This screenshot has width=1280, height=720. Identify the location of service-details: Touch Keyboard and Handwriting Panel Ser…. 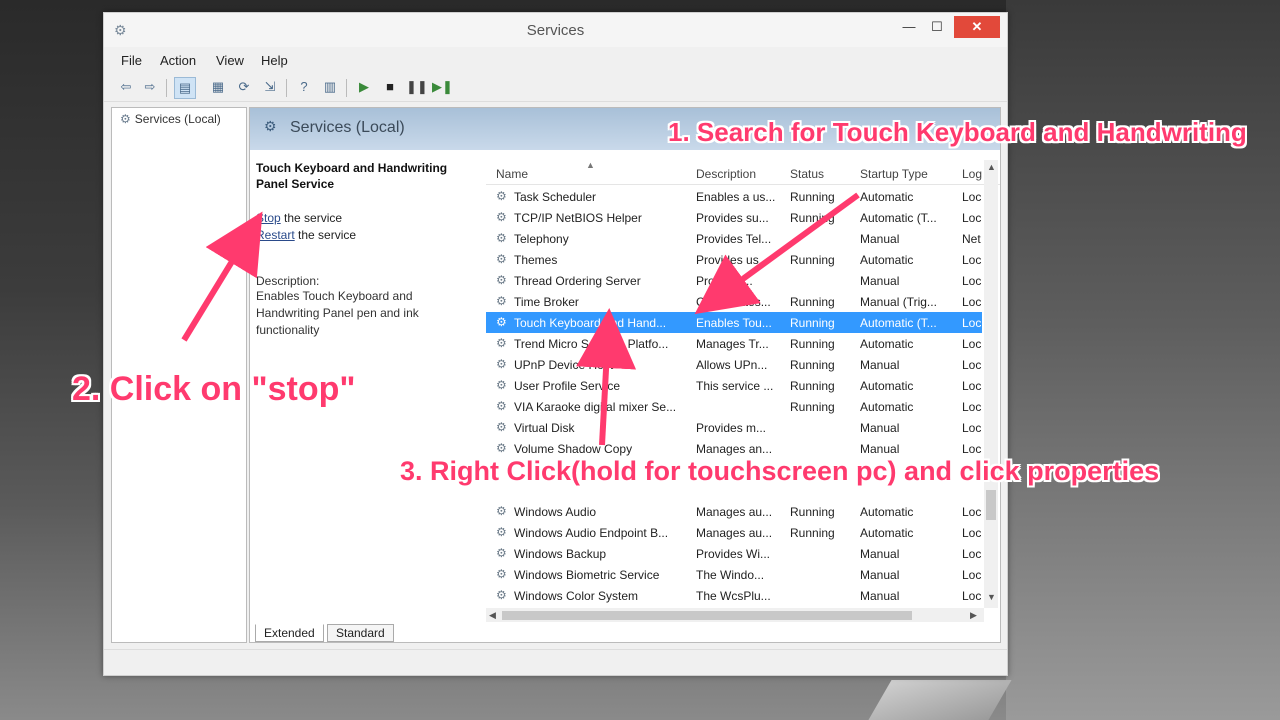
(367, 249).